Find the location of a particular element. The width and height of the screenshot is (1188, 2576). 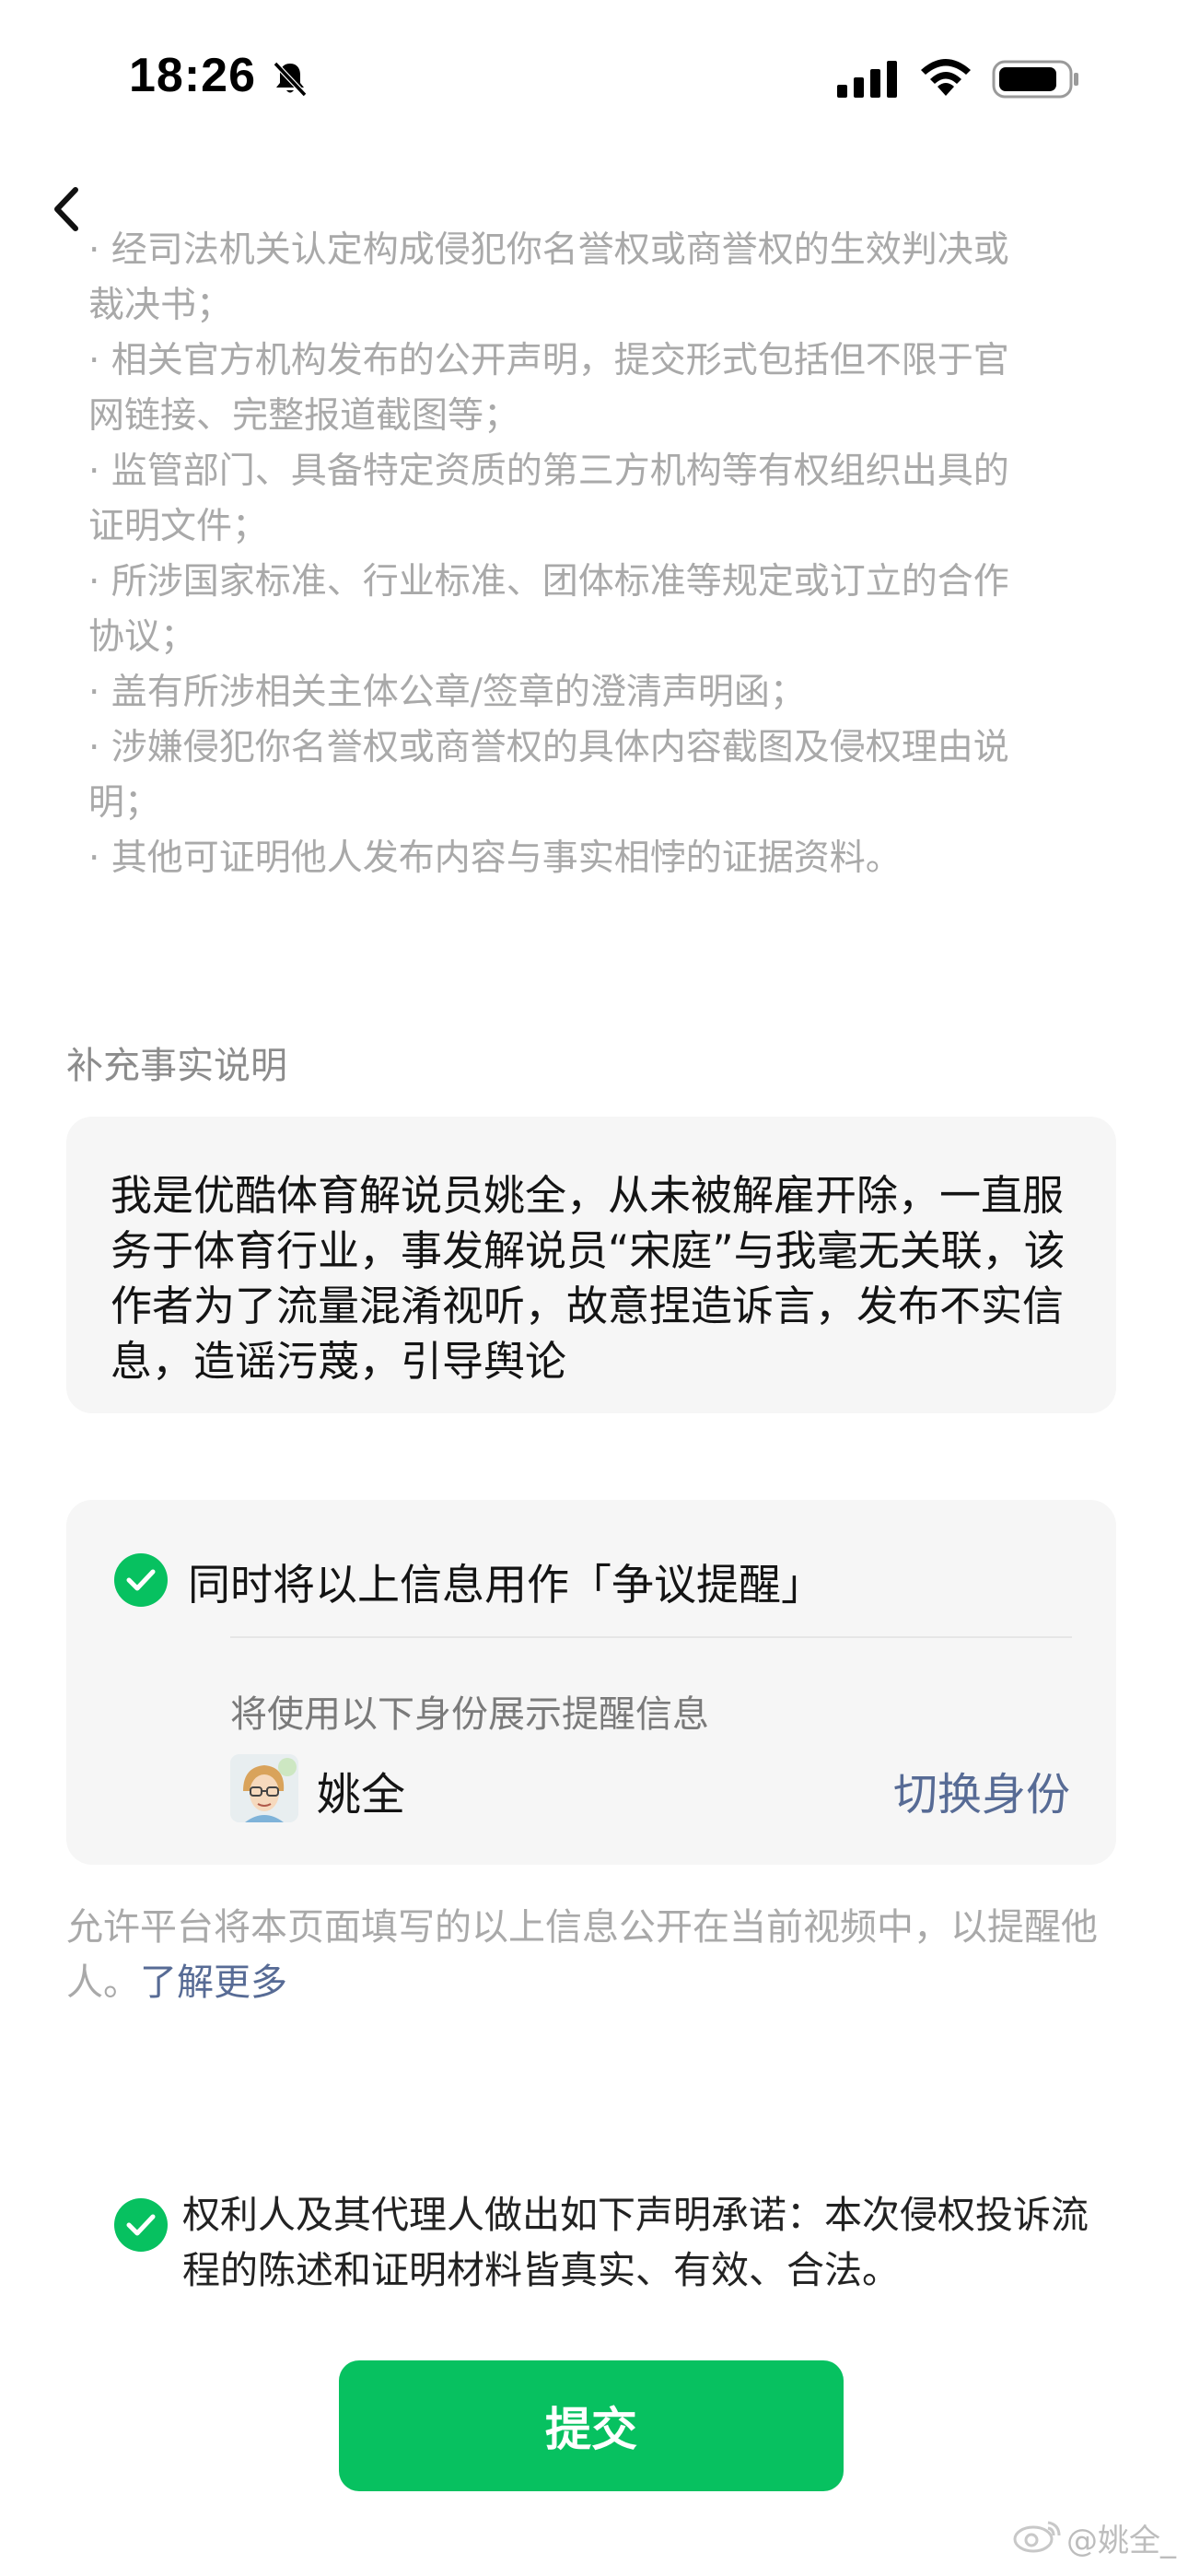

evidence-line: · 其他可证明他人发布内容与事实相悖的证据资料。 is located at coordinates (495, 858).